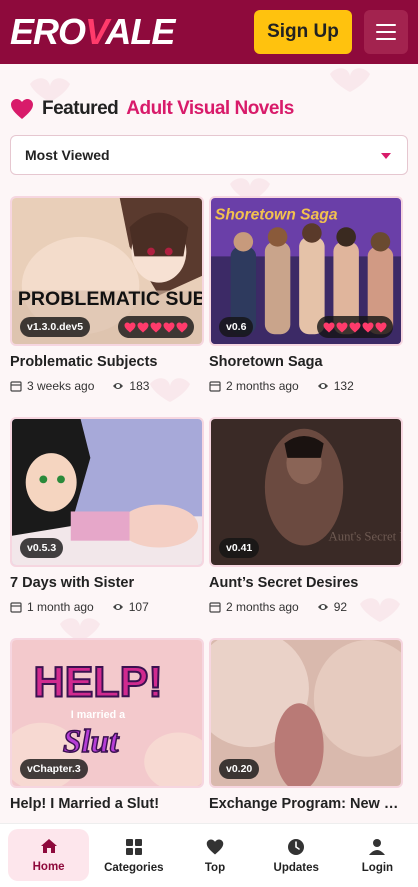 The width and height of the screenshot is (418, 887). I want to click on version-badge: vChapter.3, so click(54, 769).